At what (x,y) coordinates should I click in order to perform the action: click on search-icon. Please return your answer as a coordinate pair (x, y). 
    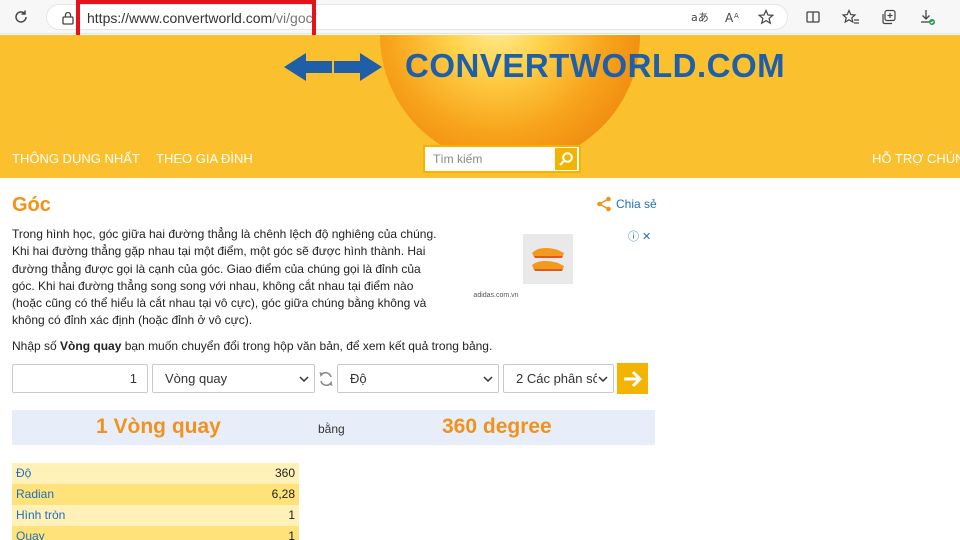
    Looking at the image, I should click on (566, 159).